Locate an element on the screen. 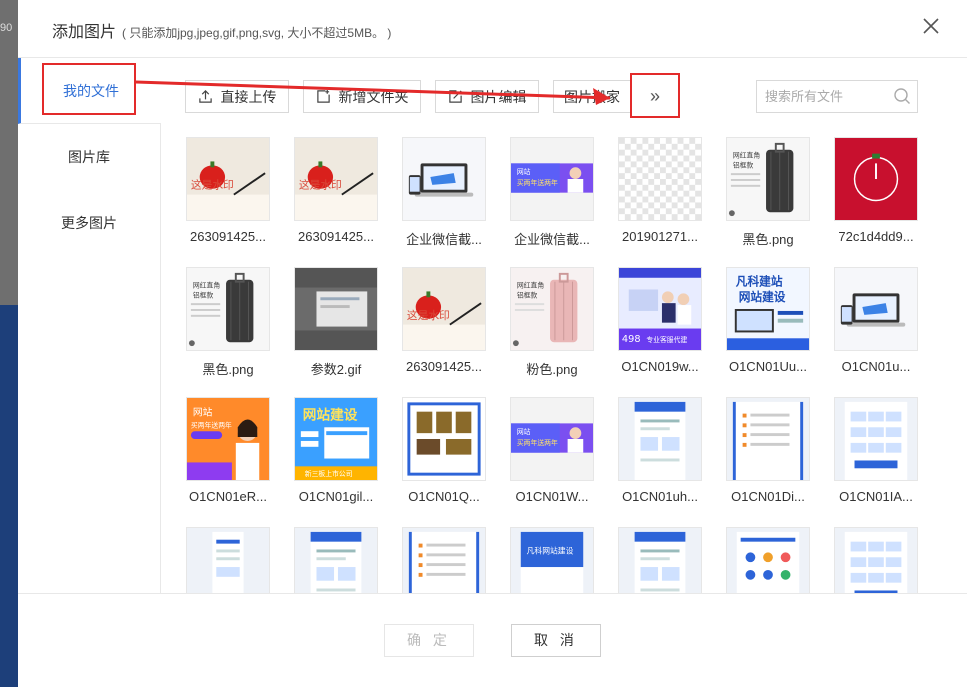 The image size is (967, 687). svg-text: 凡科网站建设 is located at coordinates (550, 550).